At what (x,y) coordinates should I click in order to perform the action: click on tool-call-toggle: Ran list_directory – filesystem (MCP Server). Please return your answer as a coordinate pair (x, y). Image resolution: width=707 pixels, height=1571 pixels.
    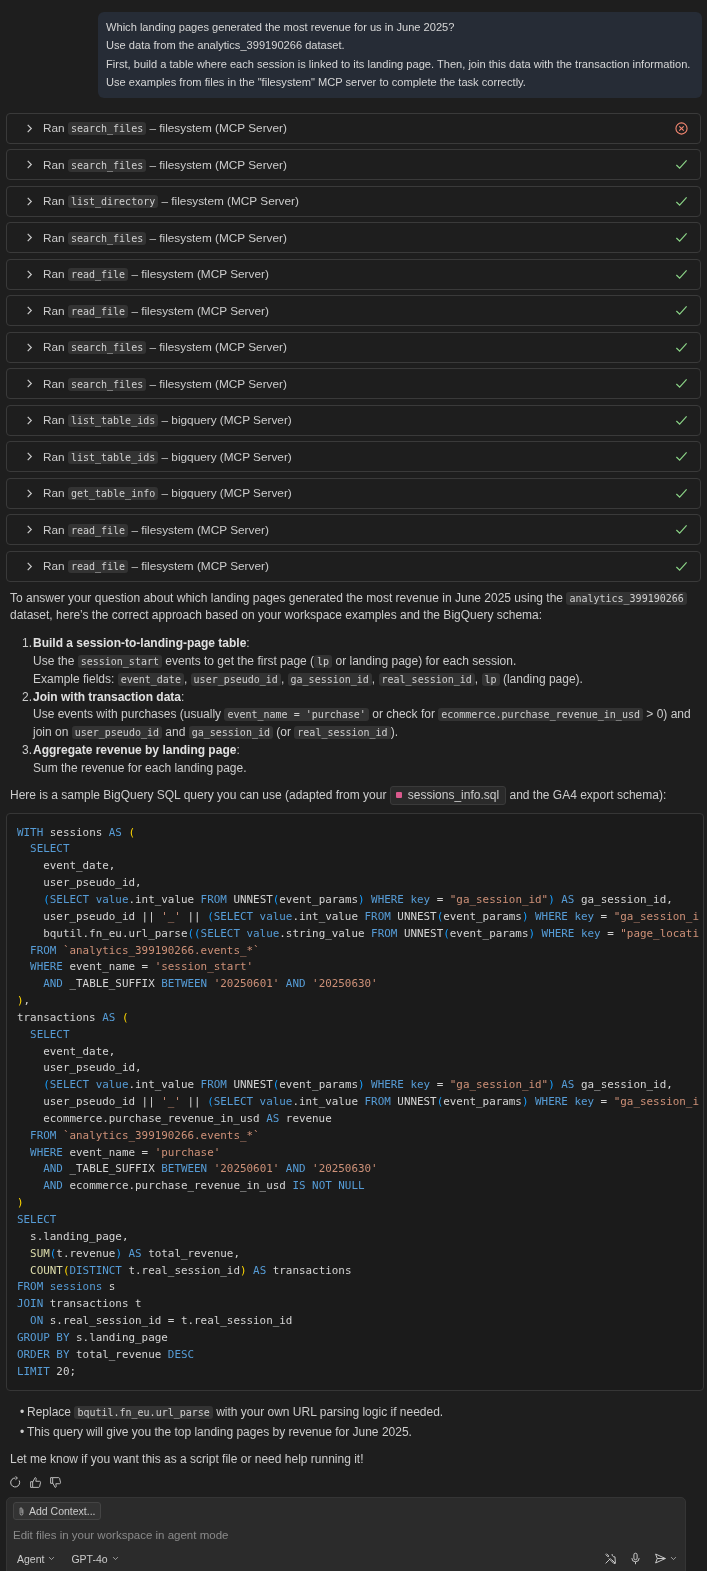
    Looking at the image, I should click on (353, 201).